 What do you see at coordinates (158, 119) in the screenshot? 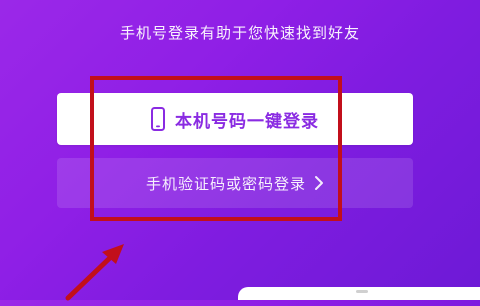
I see `phone-icon` at bounding box center [158, 119].